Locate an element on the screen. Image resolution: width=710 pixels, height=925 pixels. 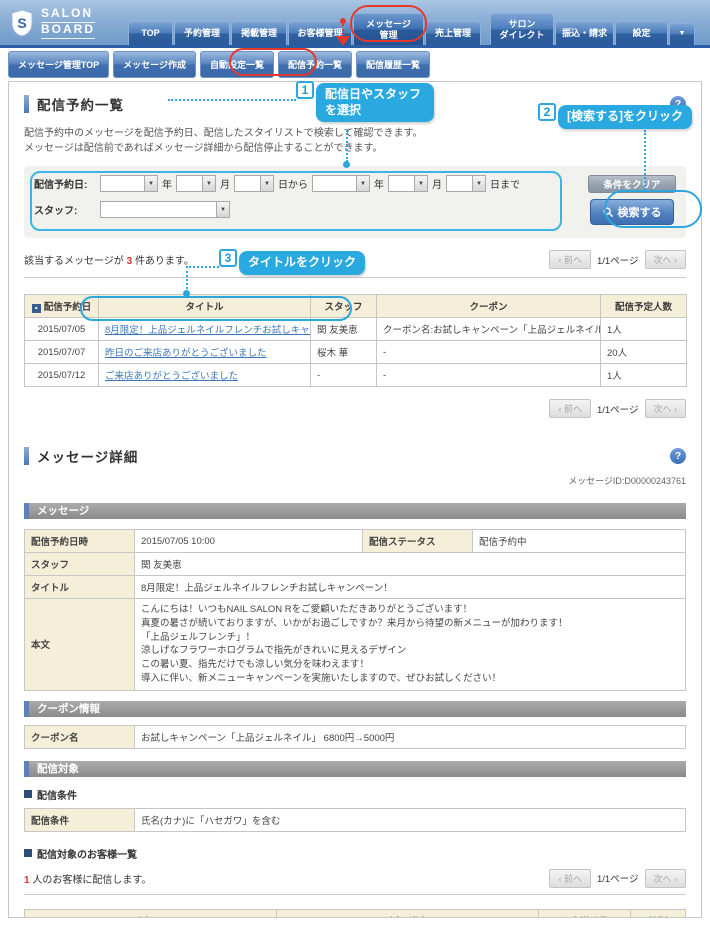
search-button: 検索する is located at coordinates (632, 212).